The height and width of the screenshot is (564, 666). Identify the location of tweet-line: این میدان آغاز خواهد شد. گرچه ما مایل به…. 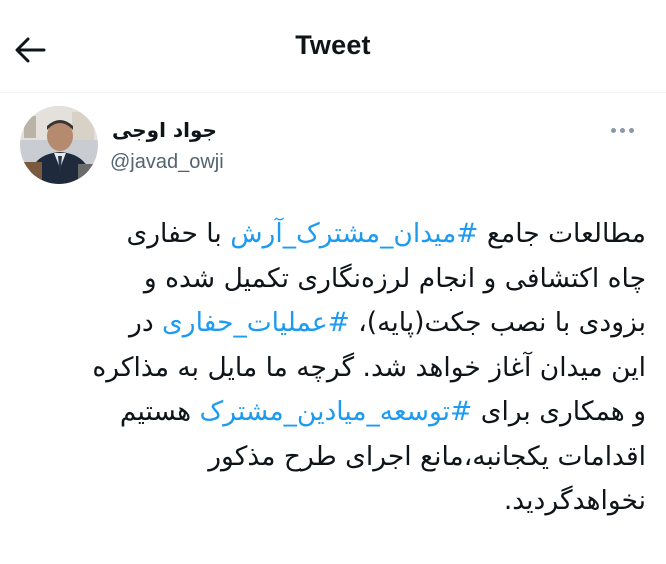
(333, 368).